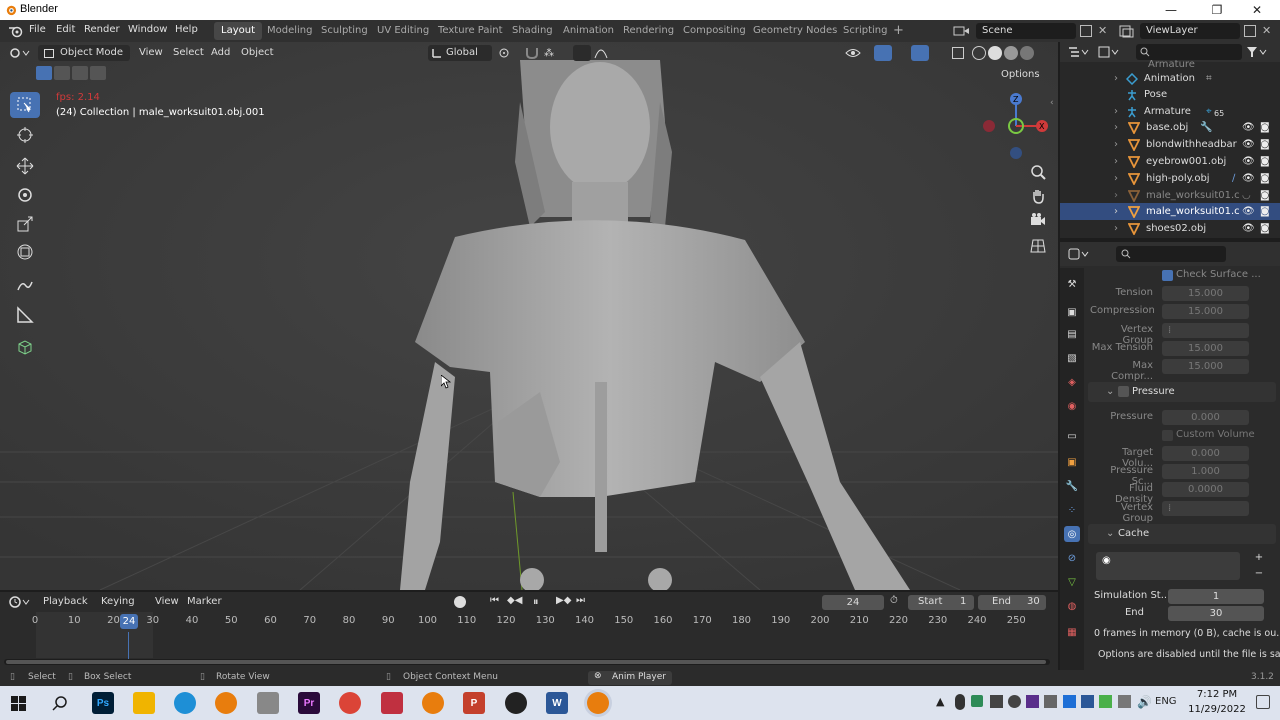 This screenshot has height=720, width=1280. What do you see at coordinates (588, 31) in the screenshot?
I see `tab-animation: Animation` at bounding box center [588, 31].